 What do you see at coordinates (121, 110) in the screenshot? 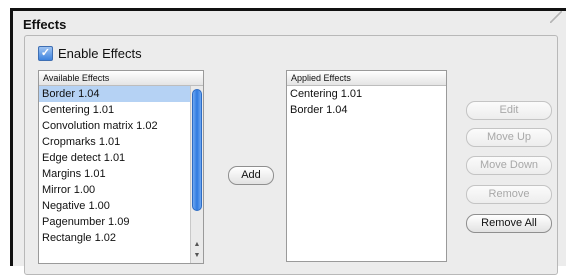
I see `available-item: Centering 1.01` at bounding box center [121, 110].